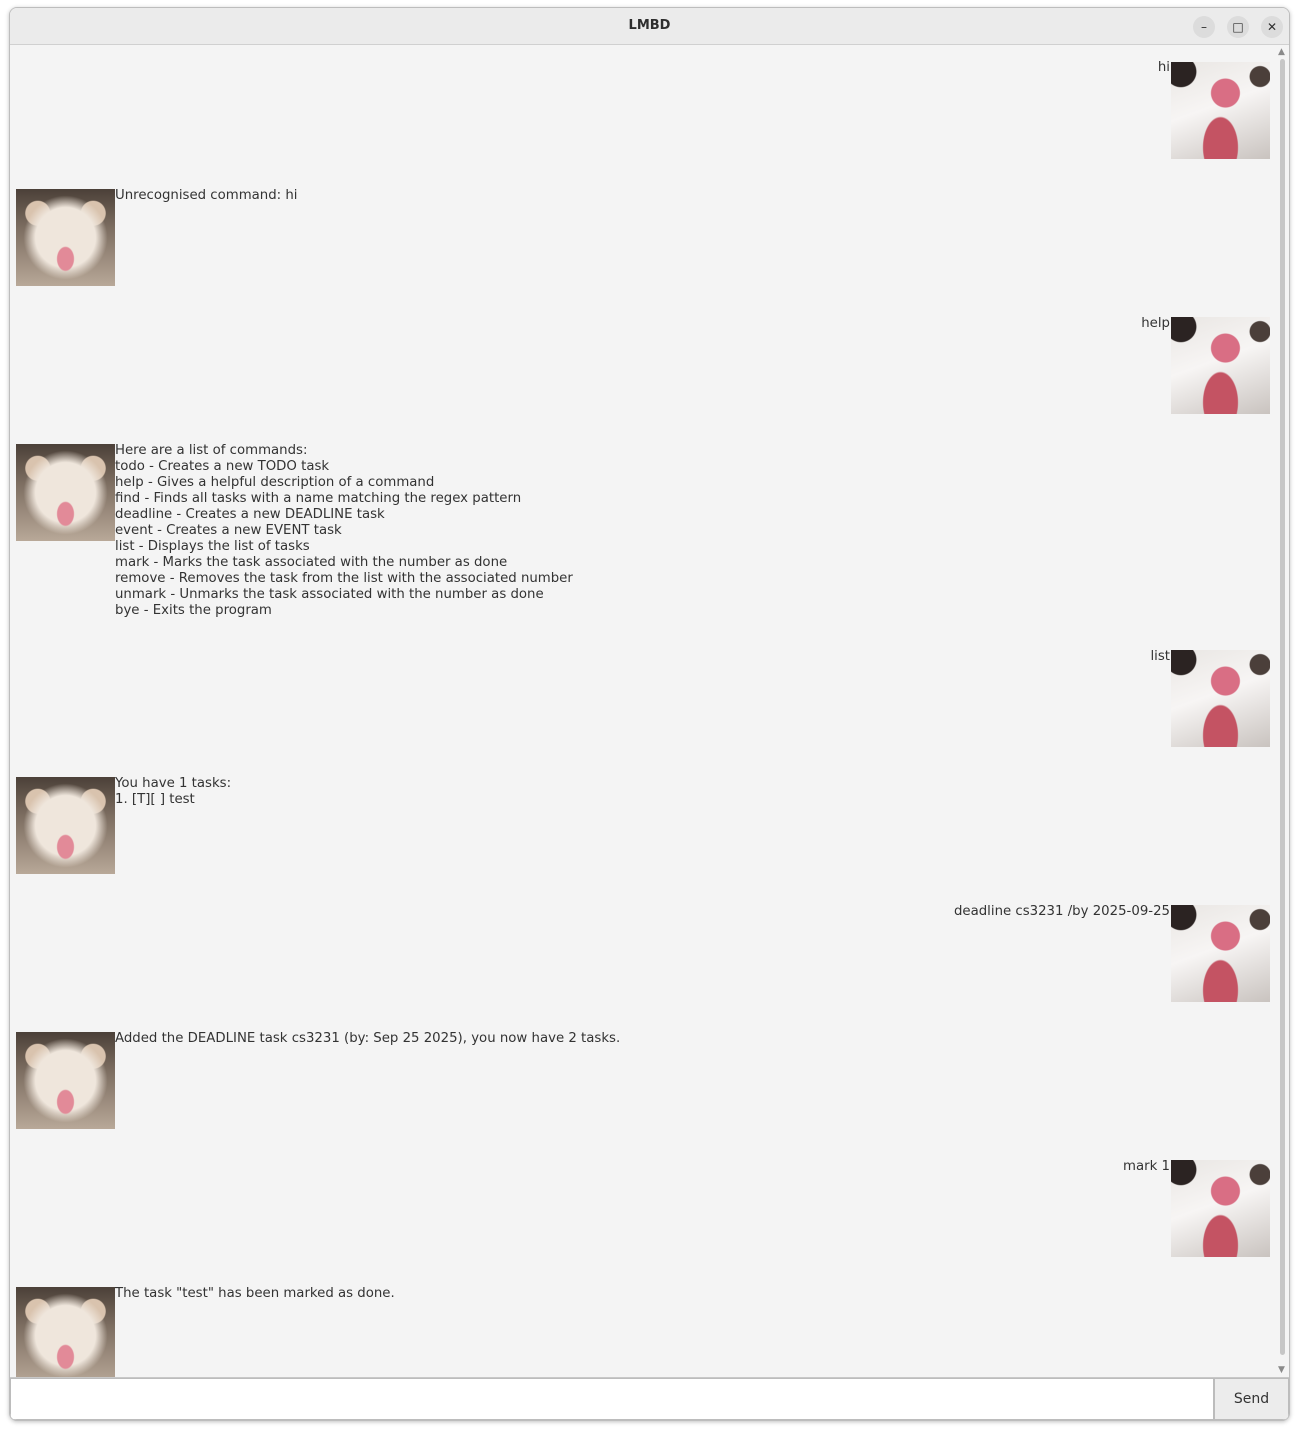 This screenshot has height=1431, width=1300. What do you see at coordinates (206, 195) in the screenshot?
I see `bot-message-text: Unrecognised command: hi` at bounding box center [206, 195].